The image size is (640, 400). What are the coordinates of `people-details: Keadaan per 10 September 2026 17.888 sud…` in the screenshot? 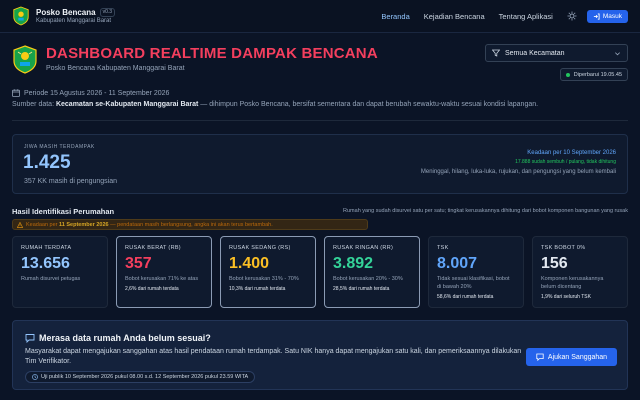 It's located at (518, 162).